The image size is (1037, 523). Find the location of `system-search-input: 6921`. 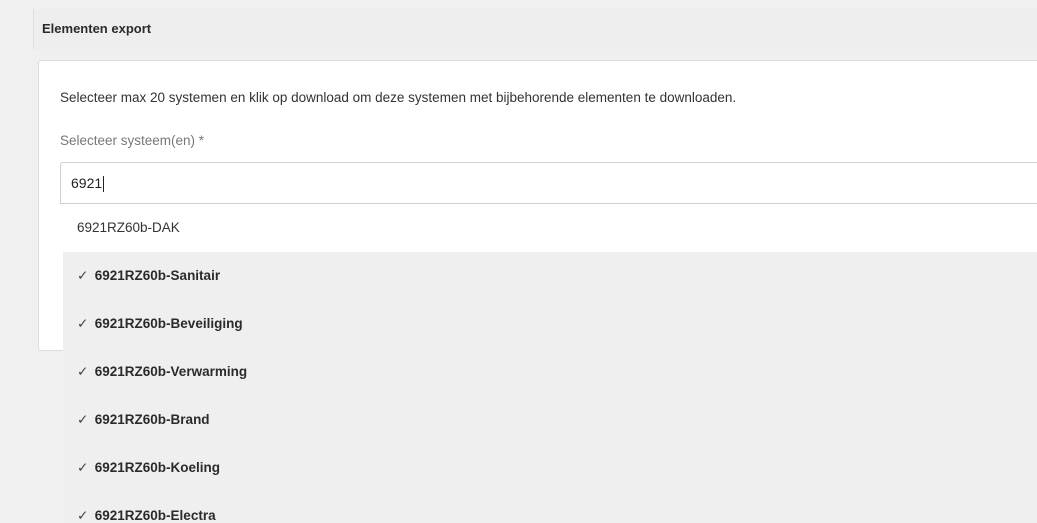

system-search-input: 6921 is located at coordinates (548, 183).